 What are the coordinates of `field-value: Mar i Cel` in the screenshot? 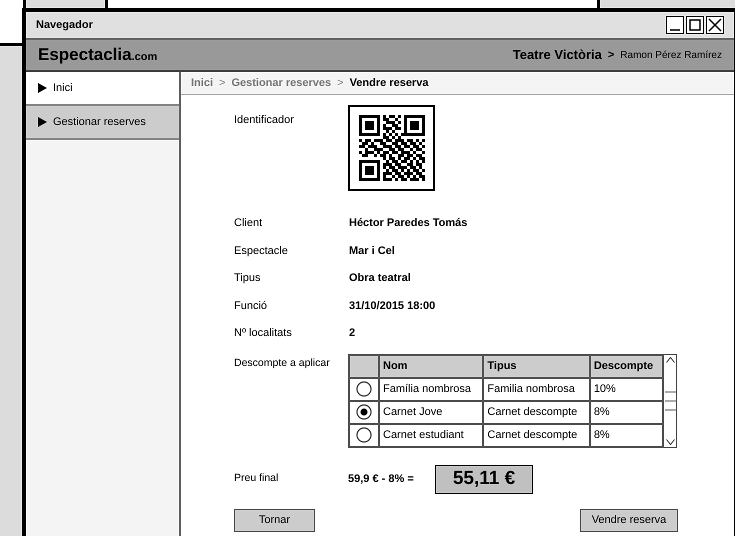 It's located at (372, 251).